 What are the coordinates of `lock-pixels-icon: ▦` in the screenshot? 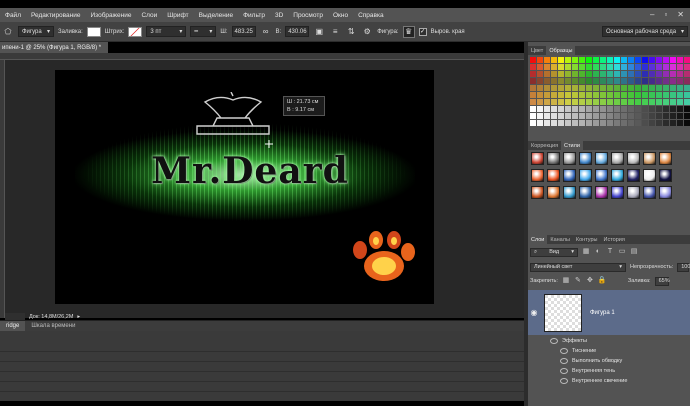 It's located at (566, 281).